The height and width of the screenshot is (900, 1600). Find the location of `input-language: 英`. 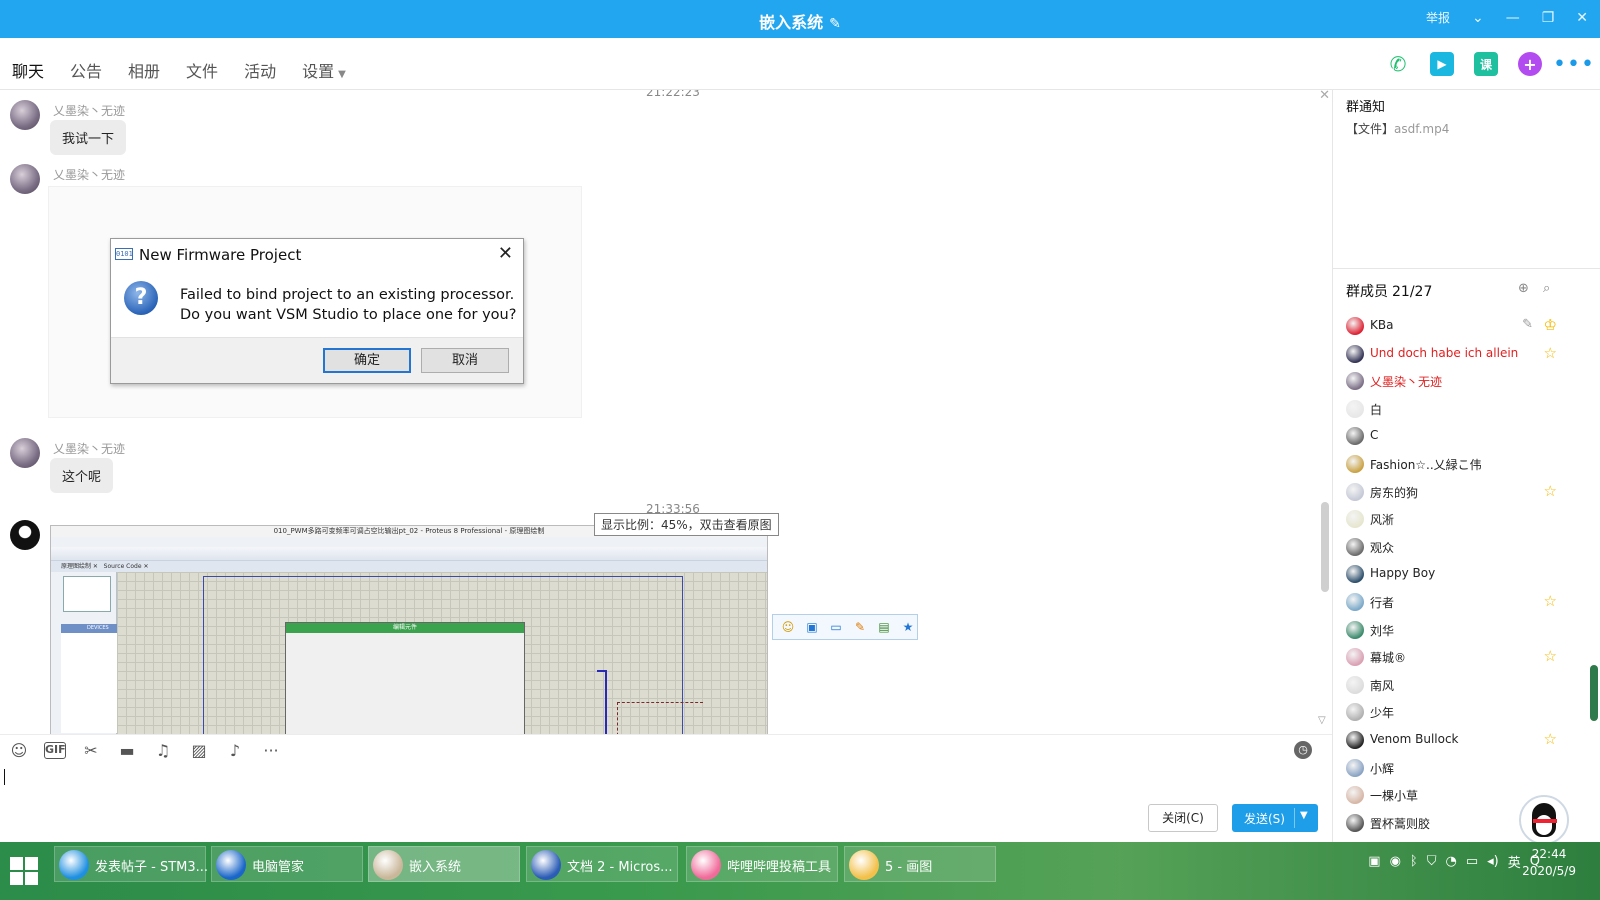

input-language: 英 is located at coordinates (1514, 861).